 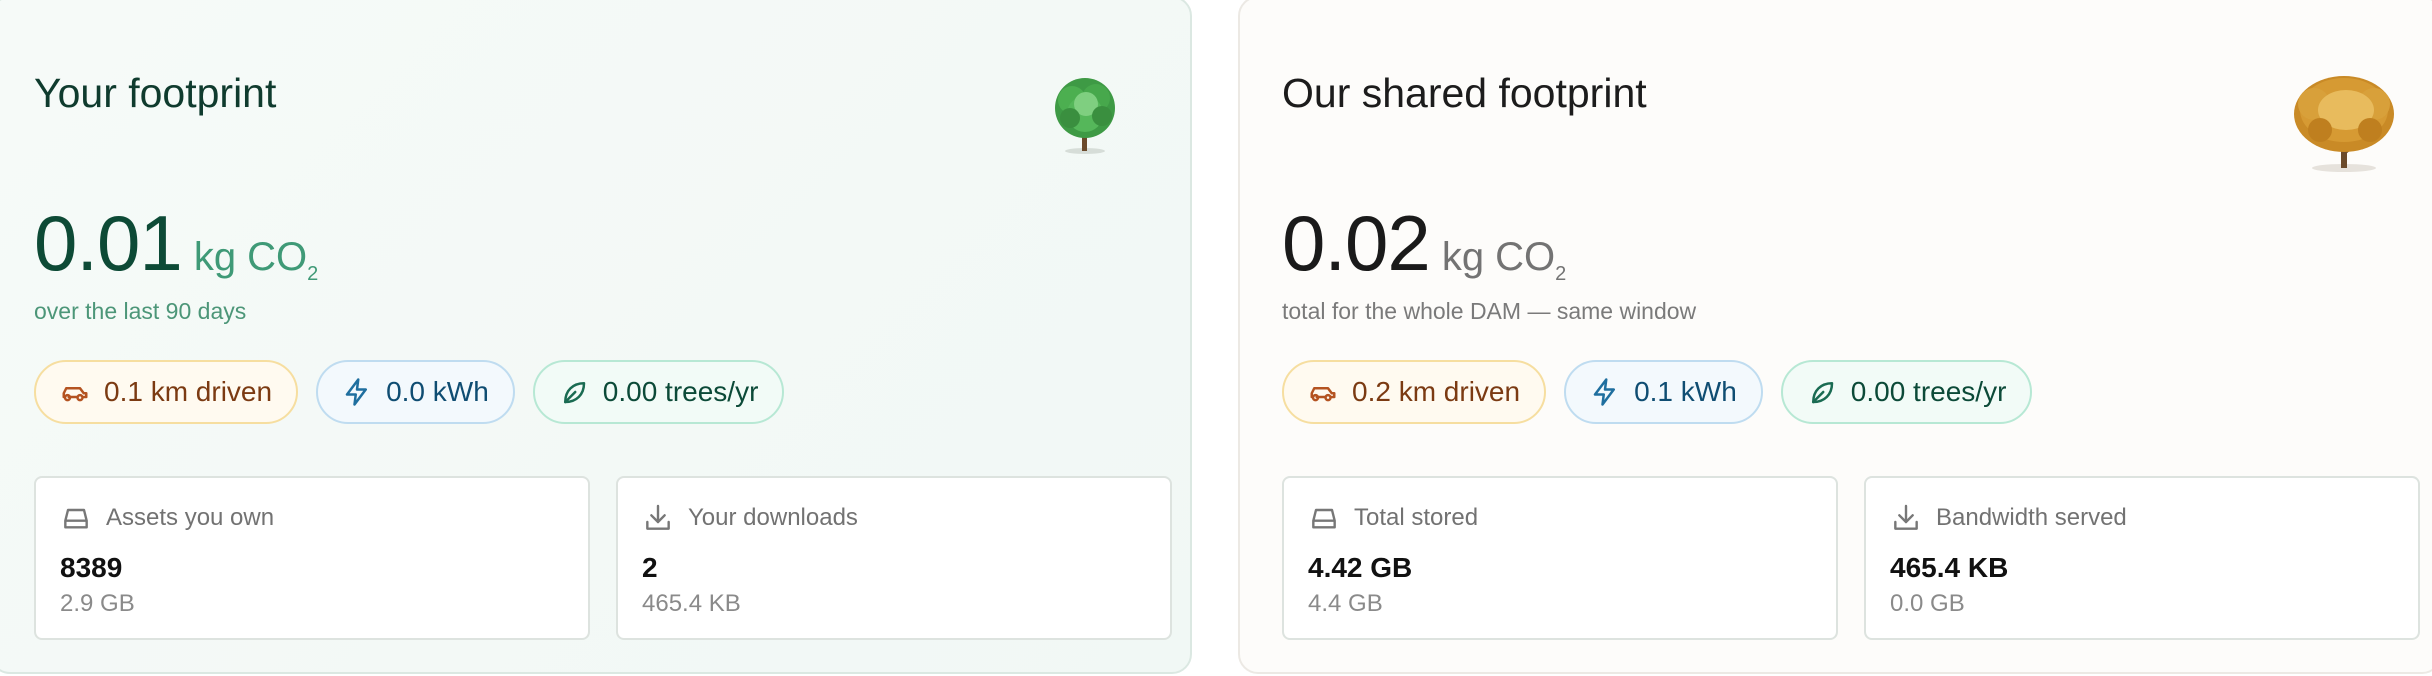 I want to click on stat-label: Total stored, so click(x=1416, y=517).